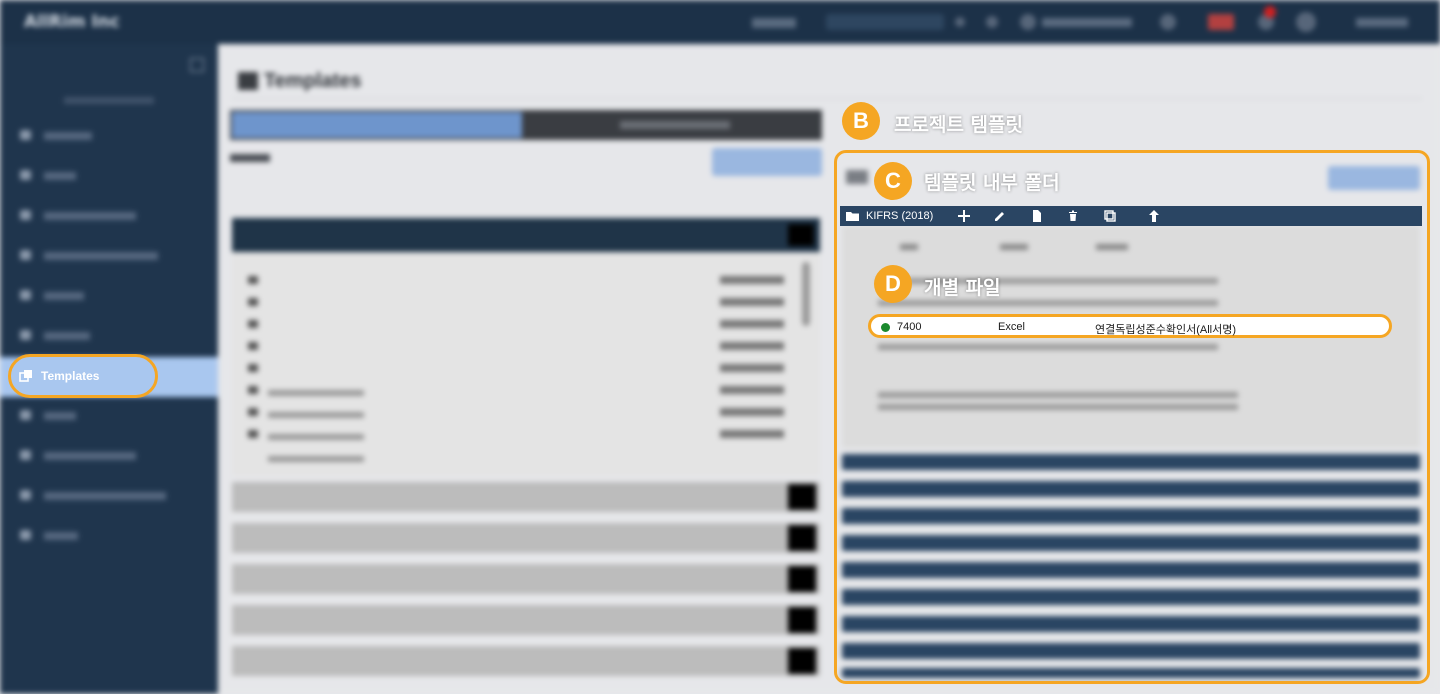 The width and height of the screenshot is (1440, 694). What do you see at coordinates (25, 376) in the screenshot?
I see `templates-icon` at bounding box center [25, 376].